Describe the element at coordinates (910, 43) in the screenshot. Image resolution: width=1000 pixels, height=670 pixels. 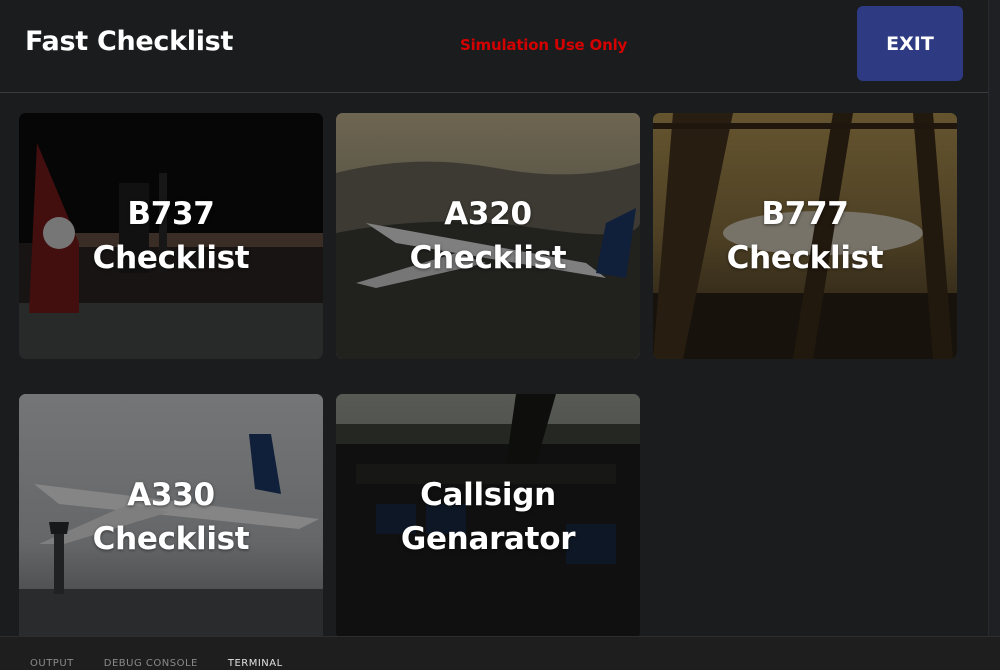
I see `exit-button: EXIT` at that location.